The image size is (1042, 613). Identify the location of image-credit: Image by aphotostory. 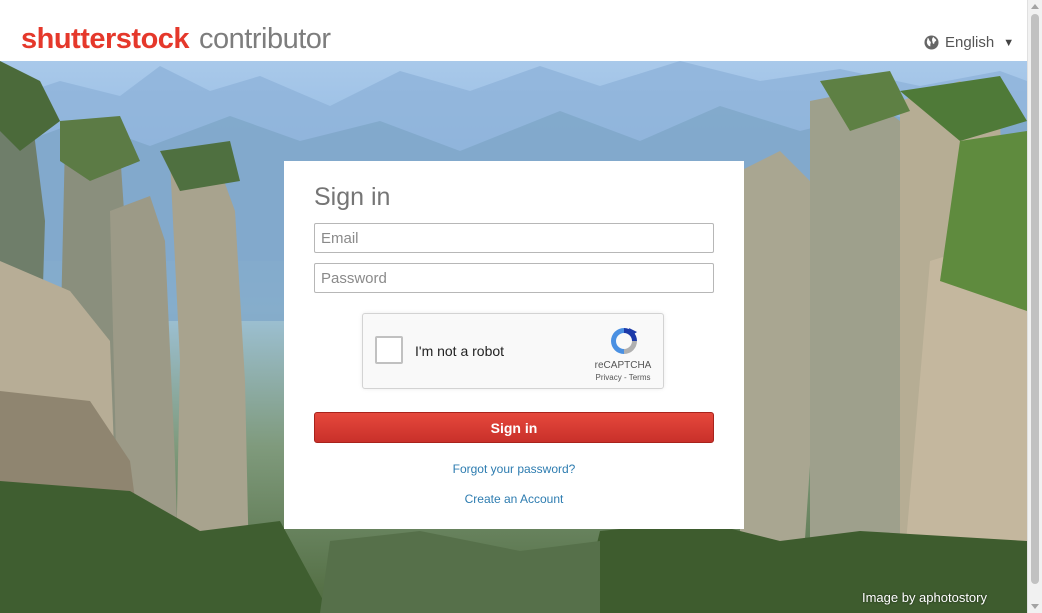
(924, 597).